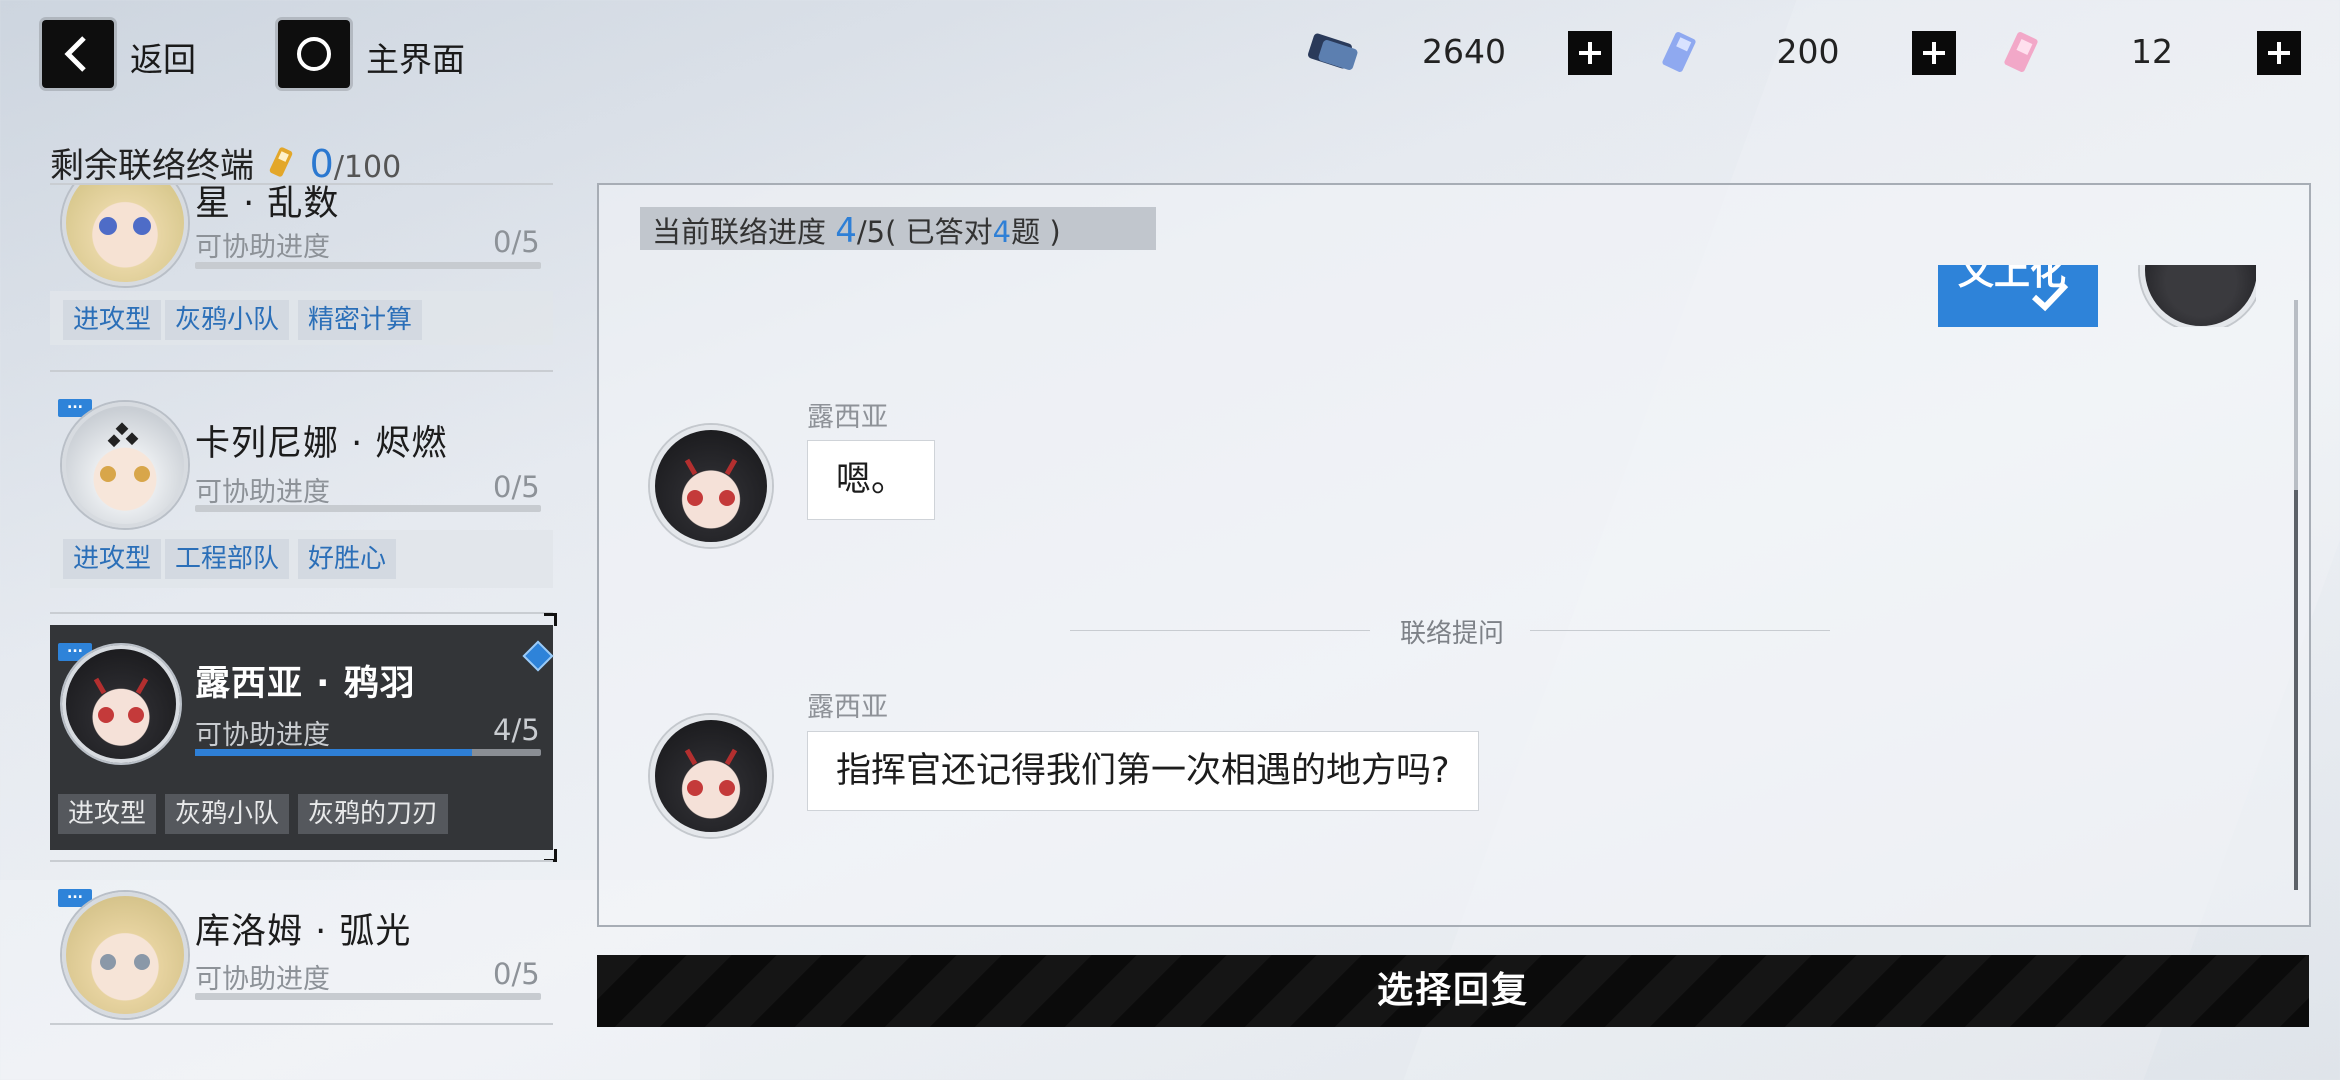 The height and width of the screenshot is (1080, 2340). What do you see at coordinates (360, 320) in the screenshot?
I see `tag: 精密计算` at bounding box center [360, 320].